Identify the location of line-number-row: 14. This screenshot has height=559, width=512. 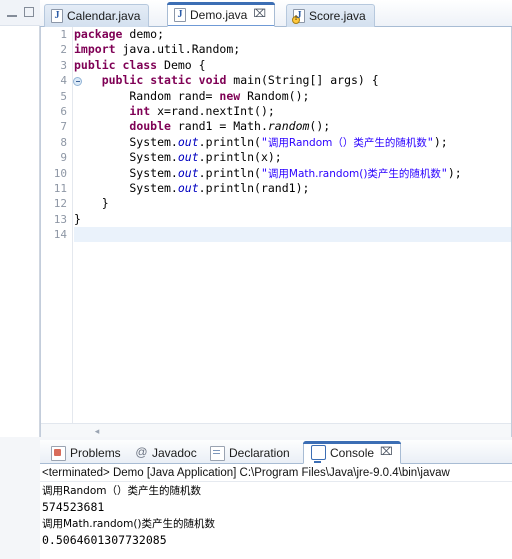
(56, 234).